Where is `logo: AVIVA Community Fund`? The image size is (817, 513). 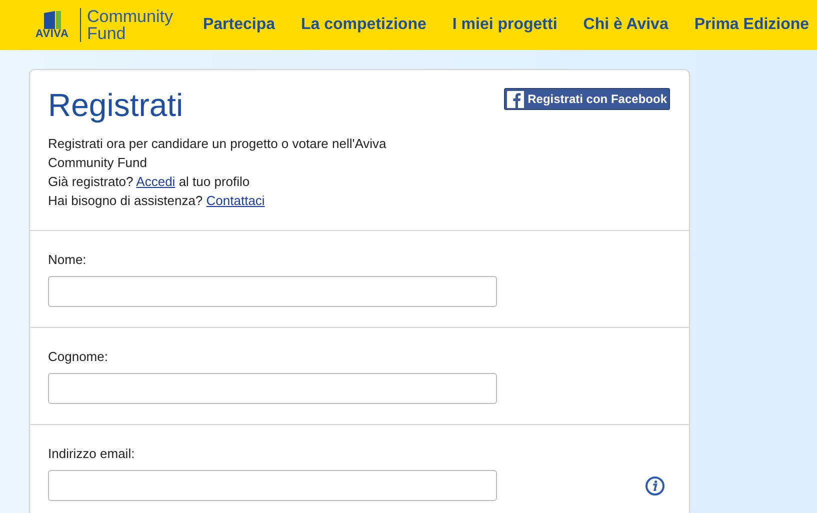 logo: AVIVA Community Fund is located at coordinates (101, 25).